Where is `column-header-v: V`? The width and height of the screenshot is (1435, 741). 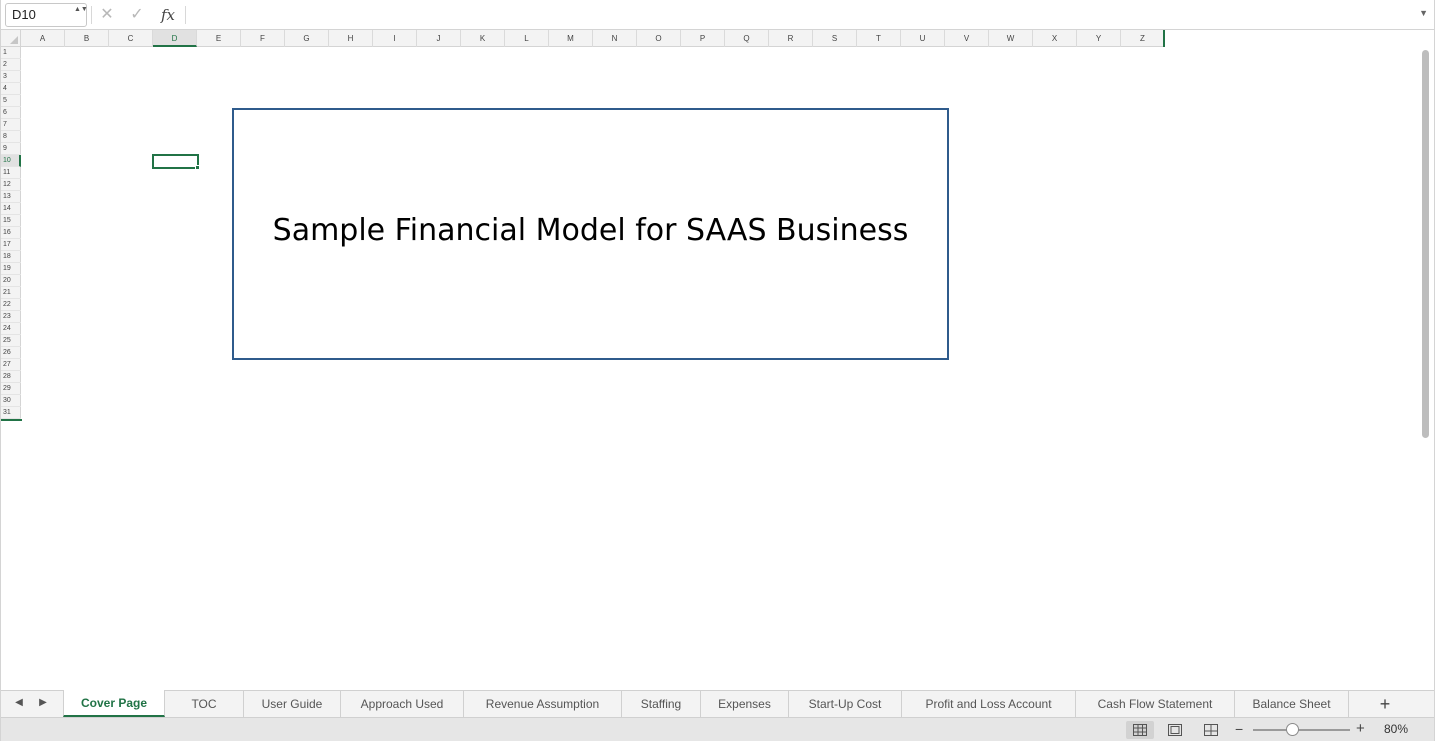
column-header-v: V is located at coordinates (967, 38).